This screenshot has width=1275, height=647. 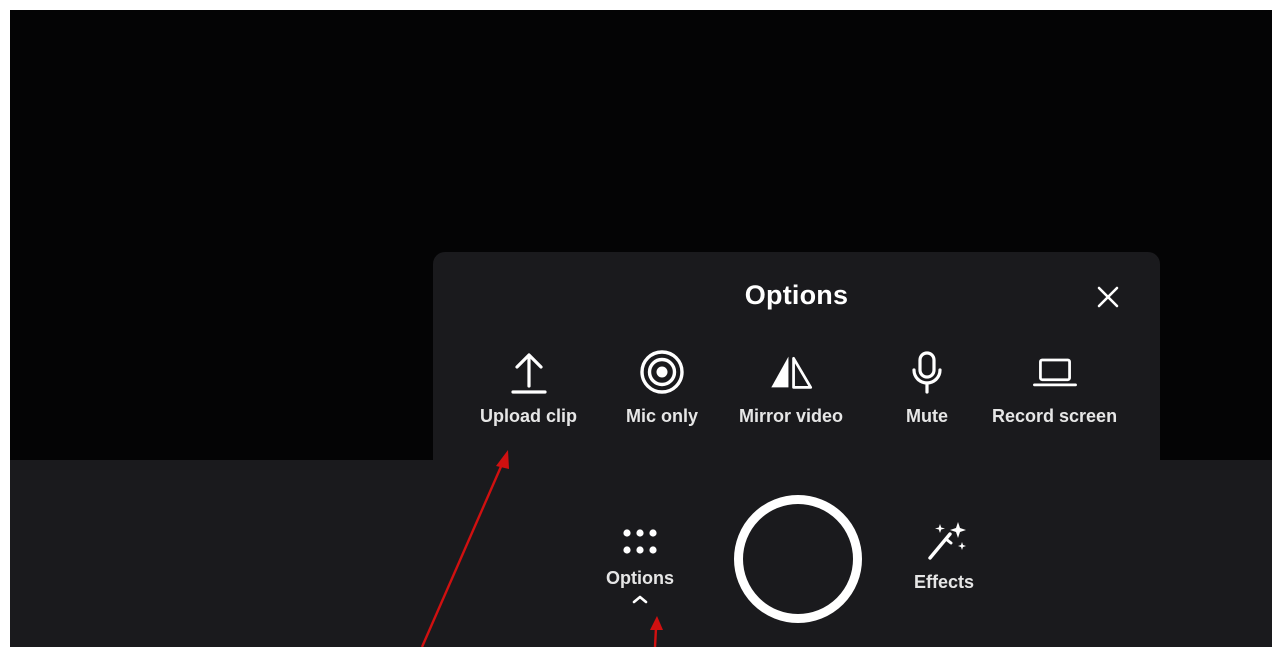 What do you see at coordinates (1054, 372) in the screenshot?
I see `laptop-icon` at bounding box center [1054, 372].